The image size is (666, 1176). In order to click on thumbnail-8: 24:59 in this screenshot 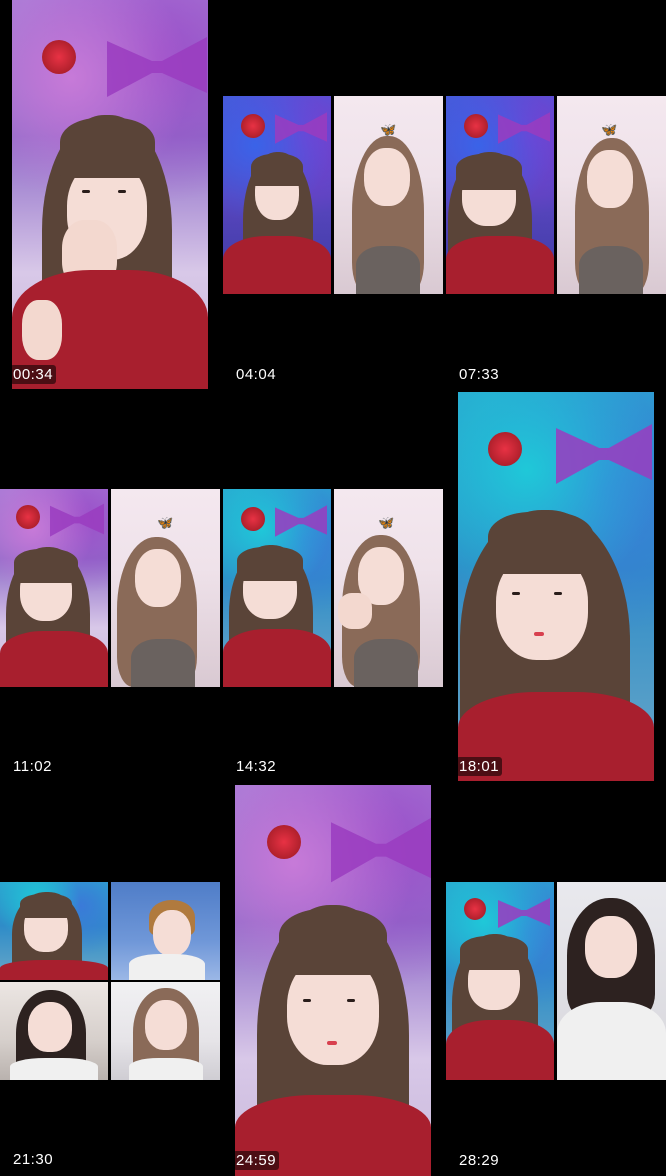, I will do `click(333, 980)`.